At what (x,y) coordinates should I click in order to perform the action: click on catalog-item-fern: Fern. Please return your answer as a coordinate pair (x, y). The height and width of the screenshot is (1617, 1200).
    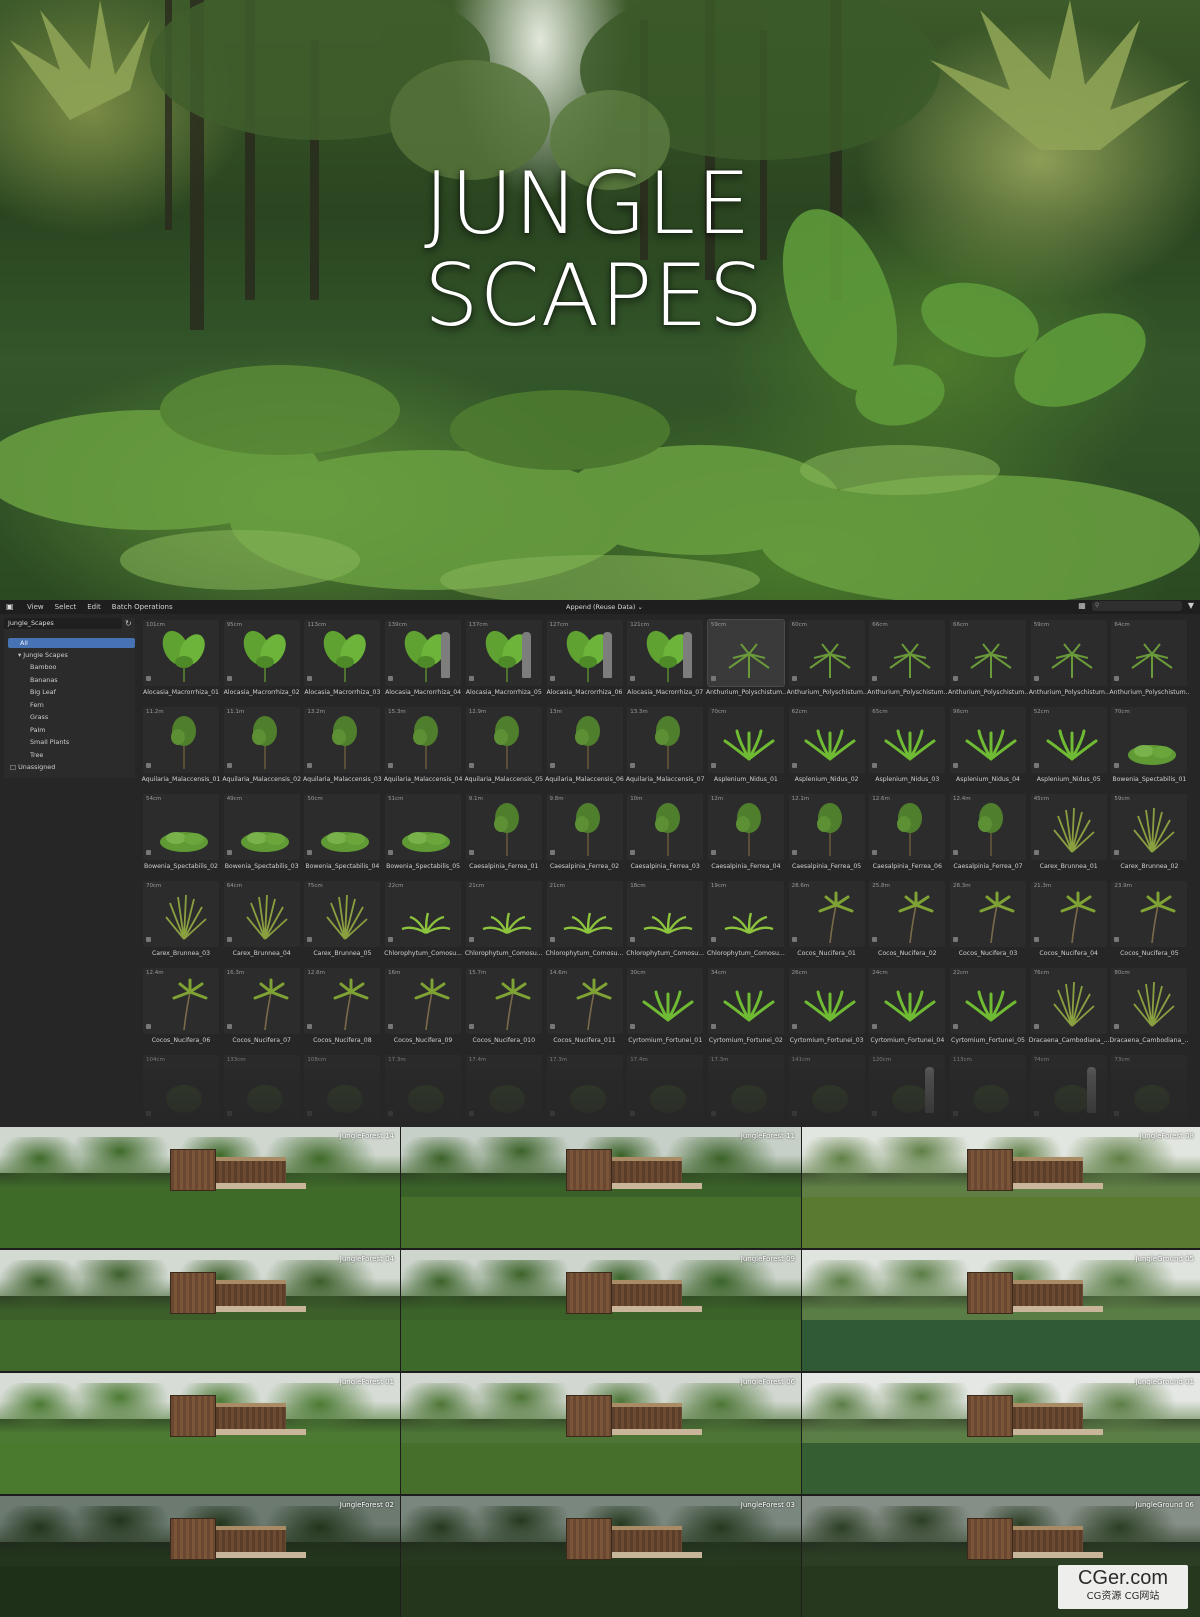
    Looking at the image, I should click on (37, 705).